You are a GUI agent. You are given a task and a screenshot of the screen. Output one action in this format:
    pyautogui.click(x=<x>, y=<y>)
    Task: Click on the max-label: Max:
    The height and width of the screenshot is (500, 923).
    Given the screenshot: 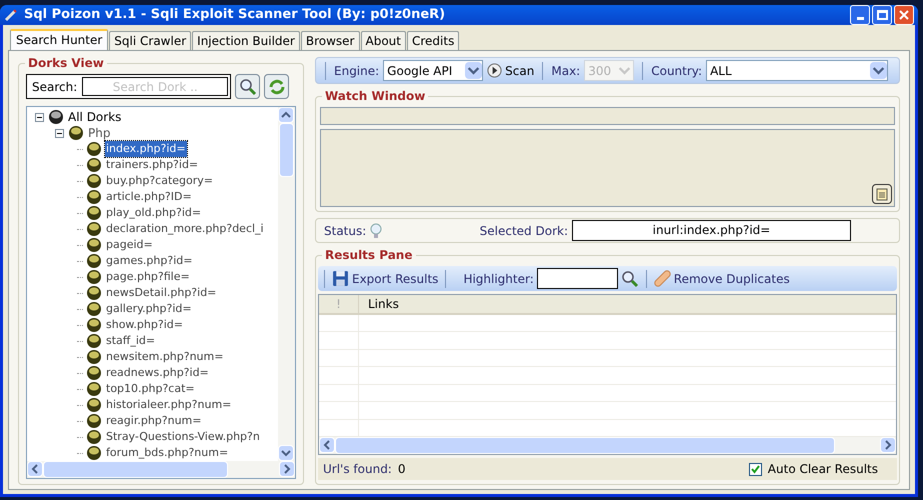 What is the action you would take?
    pyautogui.click(x=565, y=71)
    